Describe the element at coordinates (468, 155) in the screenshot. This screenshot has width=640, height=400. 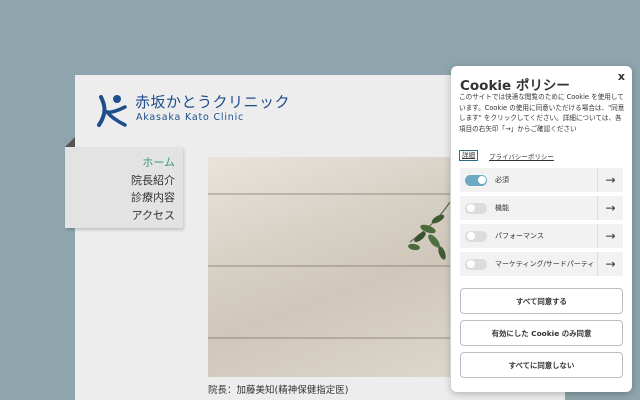
I see `details-link: 詳細` at that location.